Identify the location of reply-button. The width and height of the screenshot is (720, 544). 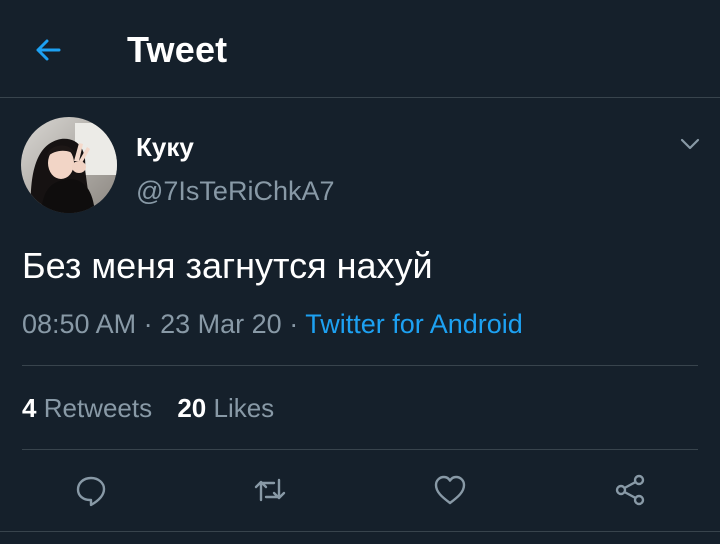
(91, 490).